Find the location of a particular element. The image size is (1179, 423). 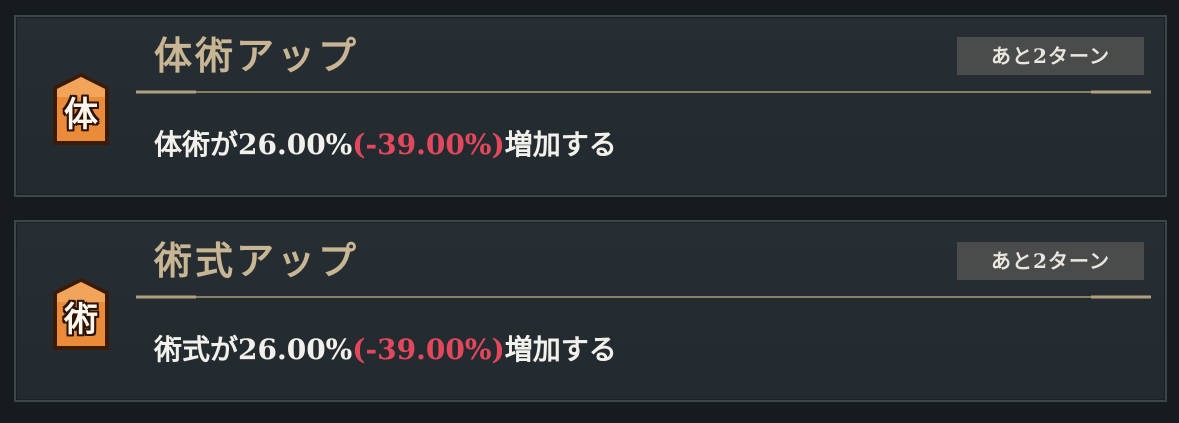

description-main: 術式が26.00% is located at coordinates (253, 349).